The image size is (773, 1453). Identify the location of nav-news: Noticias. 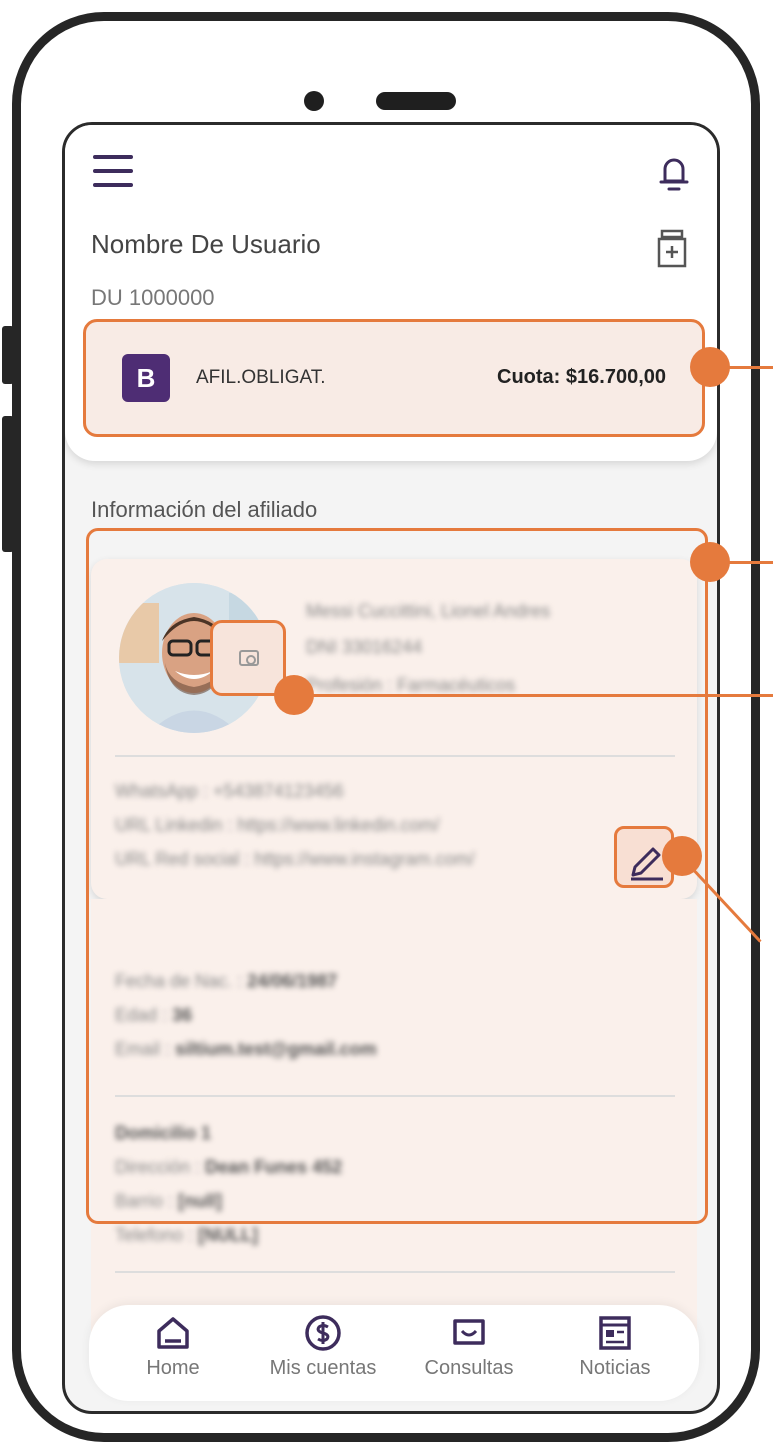
(615, 1346).